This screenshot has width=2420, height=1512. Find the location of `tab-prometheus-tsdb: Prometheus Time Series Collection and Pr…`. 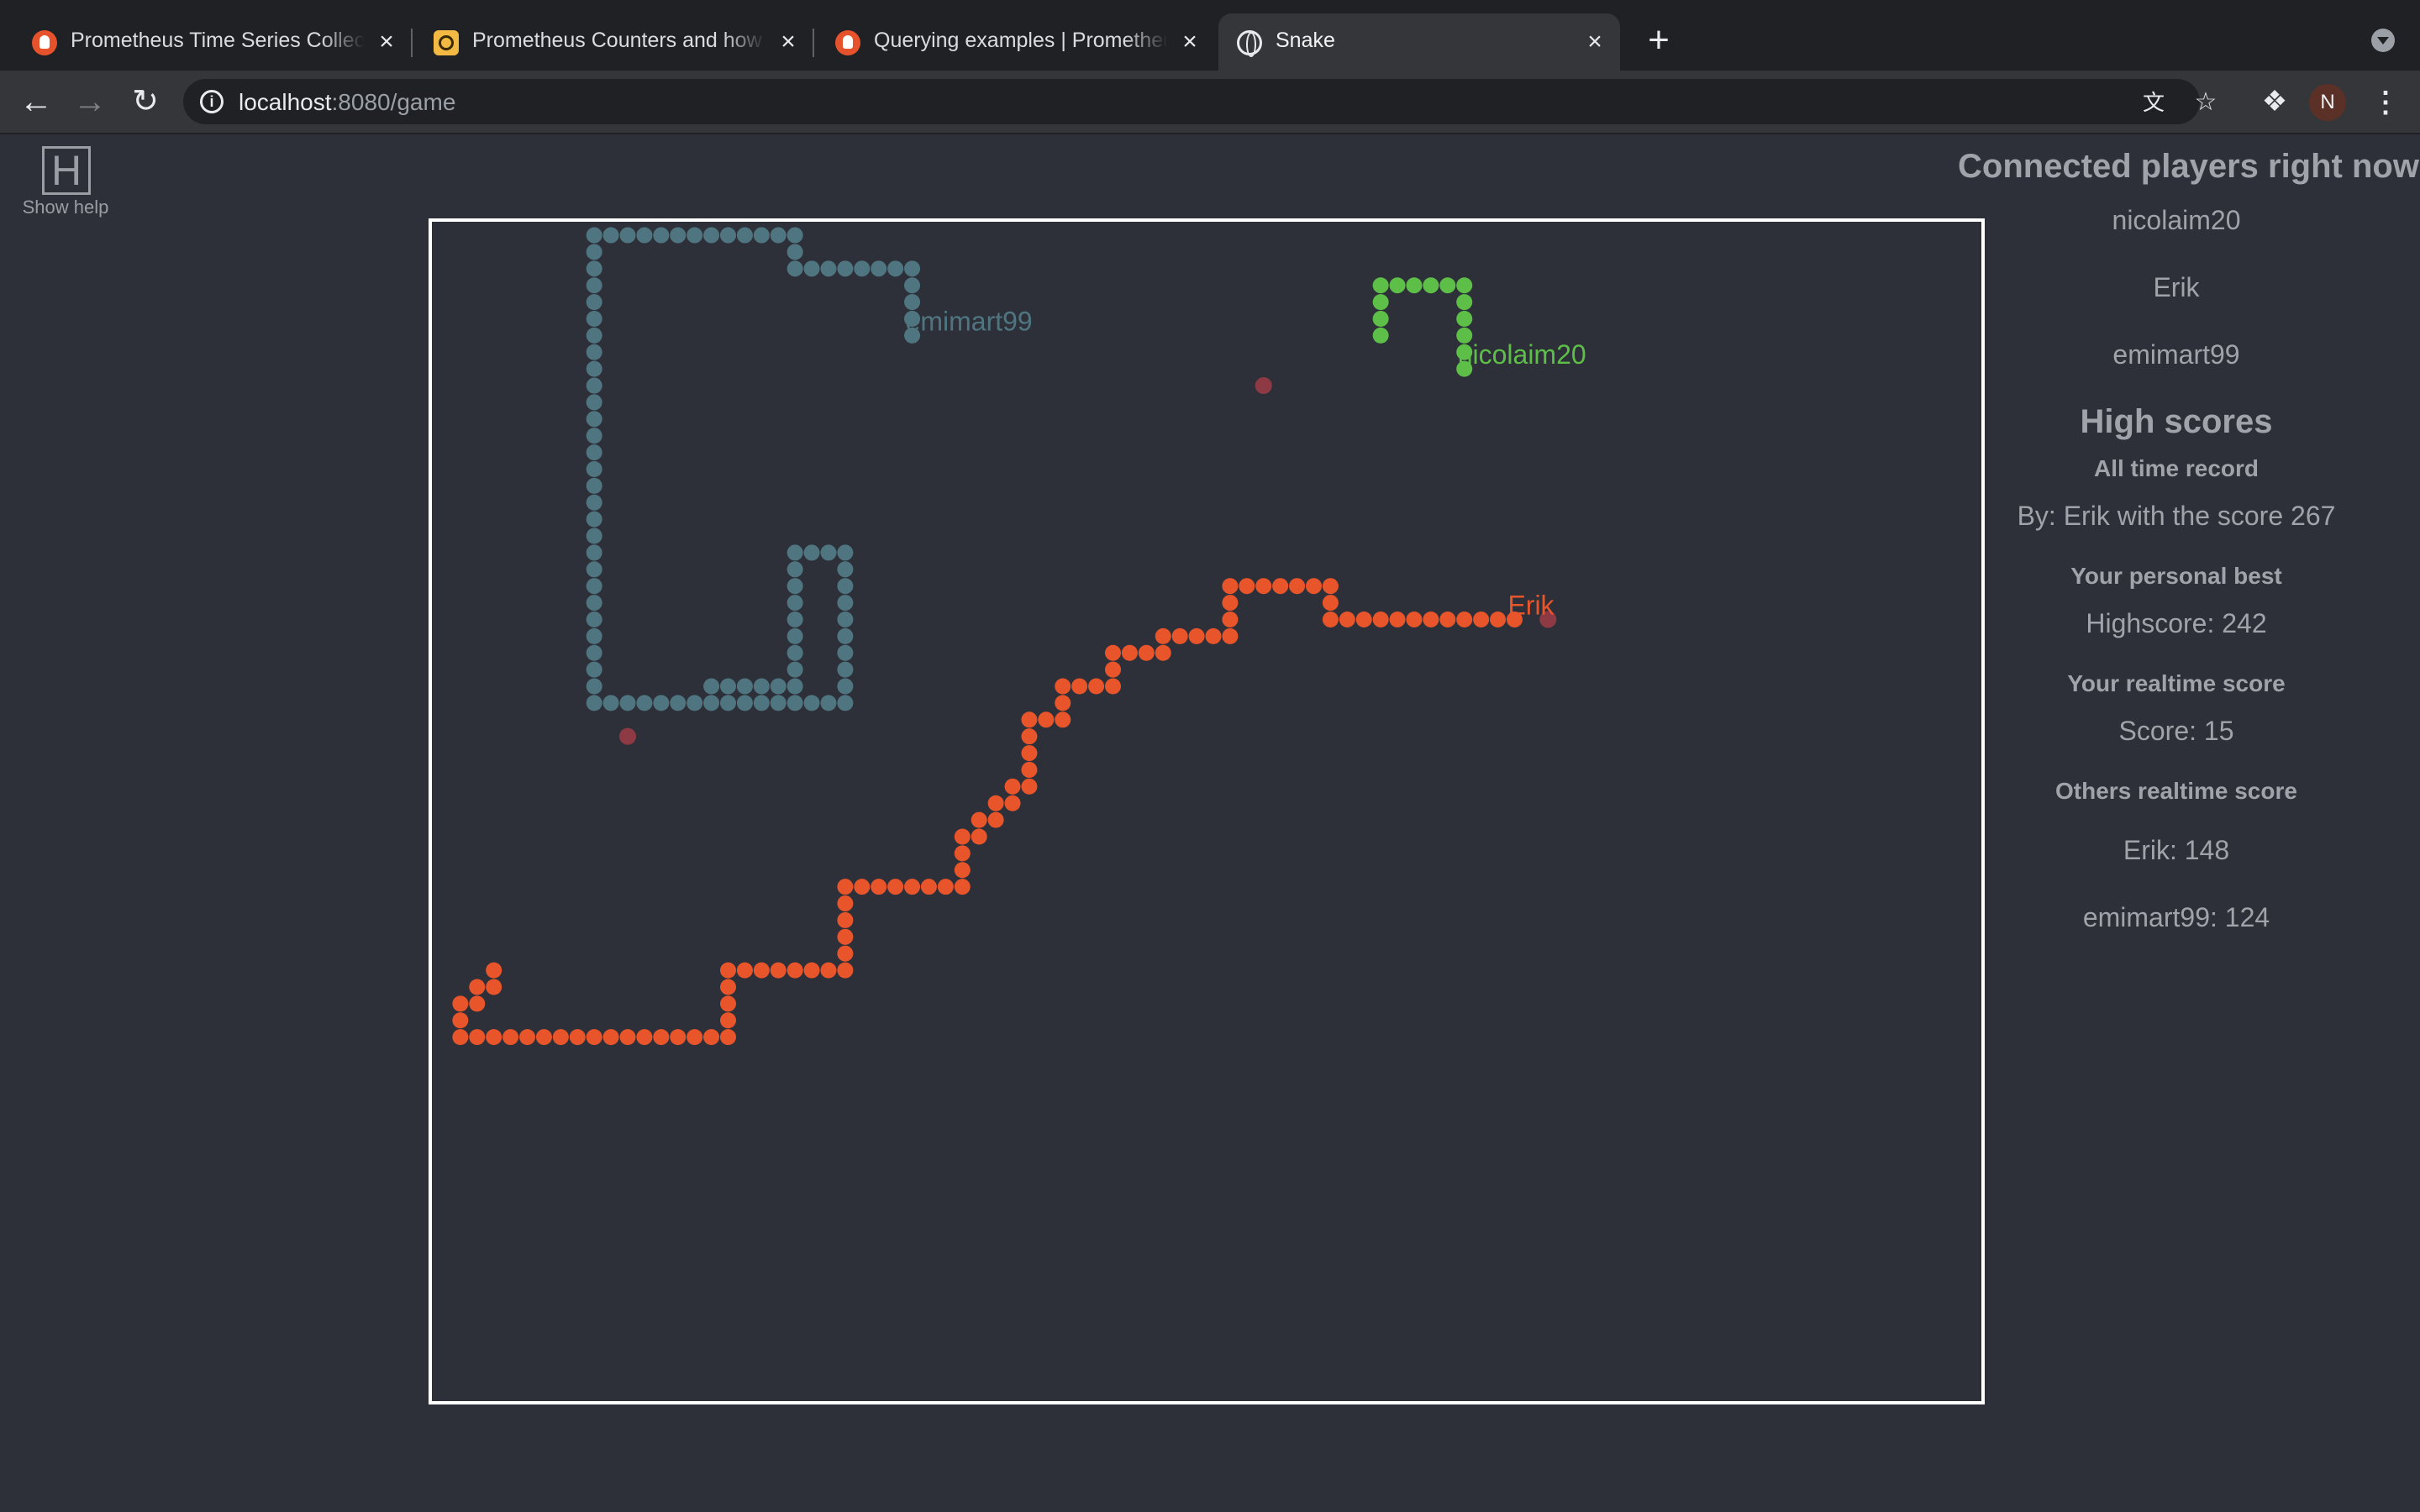

tab-prometheus-tsdb: Prometheus Time Series Collection and Pr… is located at coordinates (213, 42).